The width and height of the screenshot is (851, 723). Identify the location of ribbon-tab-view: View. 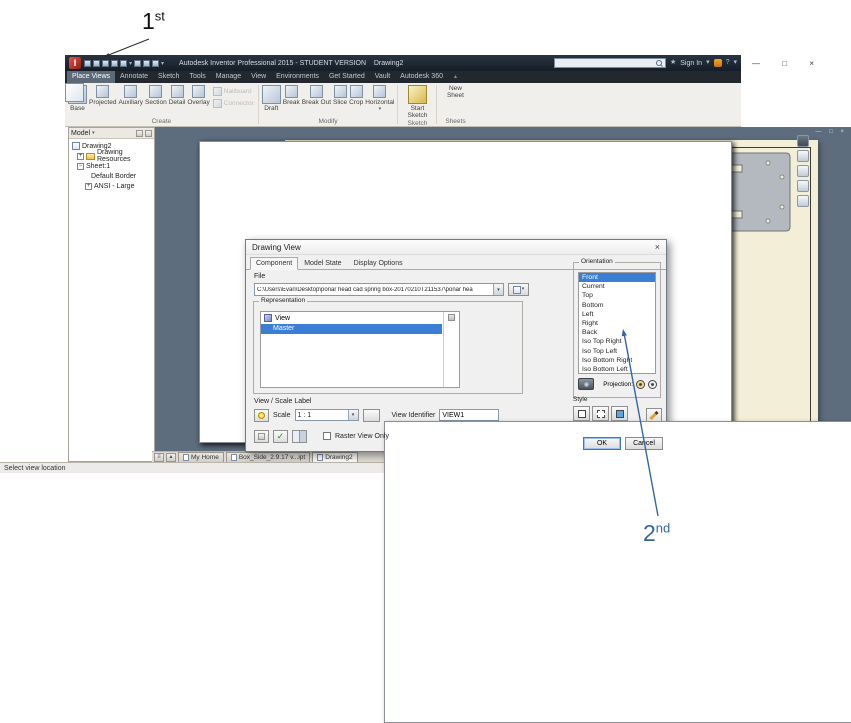
(258, 77).